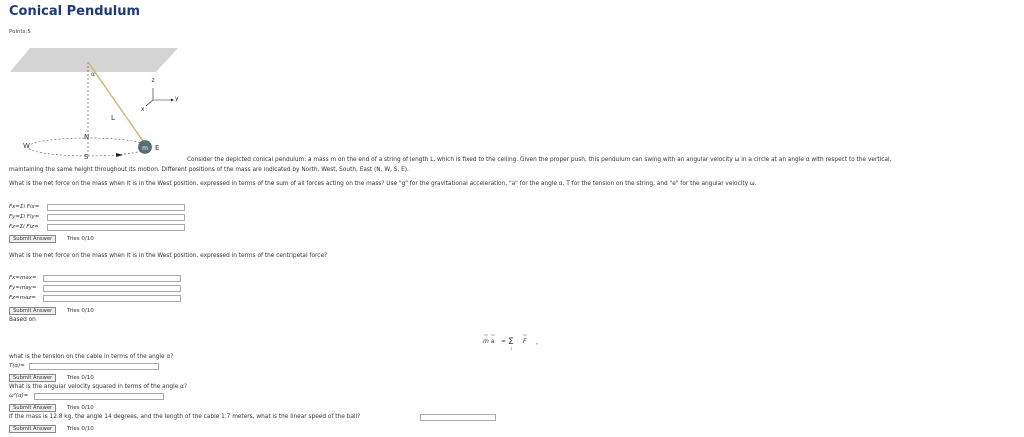 The height and width of the screenshot is (437, 1024). I want to click on q2-fy-label: Fy=may=, so click(23, 288).